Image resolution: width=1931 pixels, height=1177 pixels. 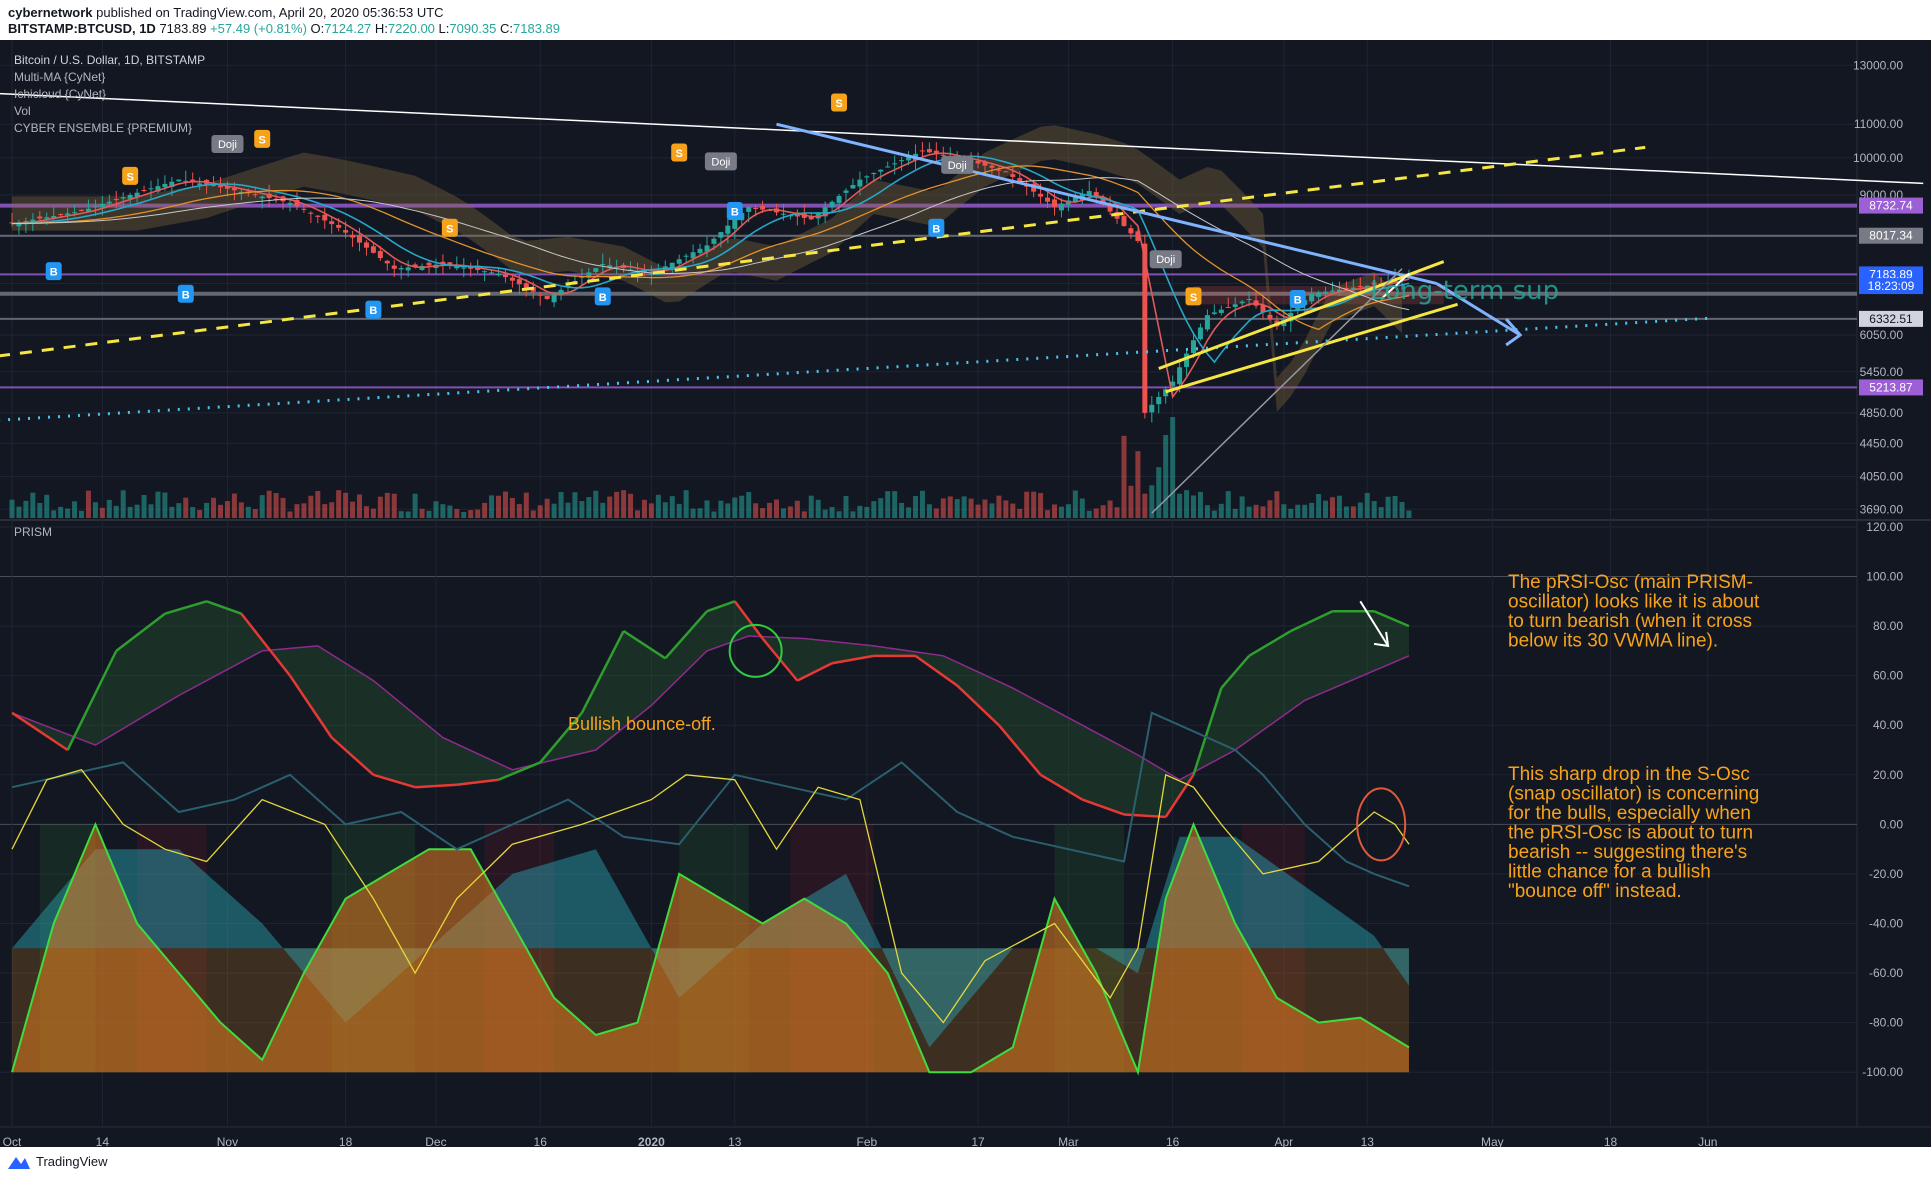 I want to click on osc-tick-label: 80.00, so click(x=1888, y=626).